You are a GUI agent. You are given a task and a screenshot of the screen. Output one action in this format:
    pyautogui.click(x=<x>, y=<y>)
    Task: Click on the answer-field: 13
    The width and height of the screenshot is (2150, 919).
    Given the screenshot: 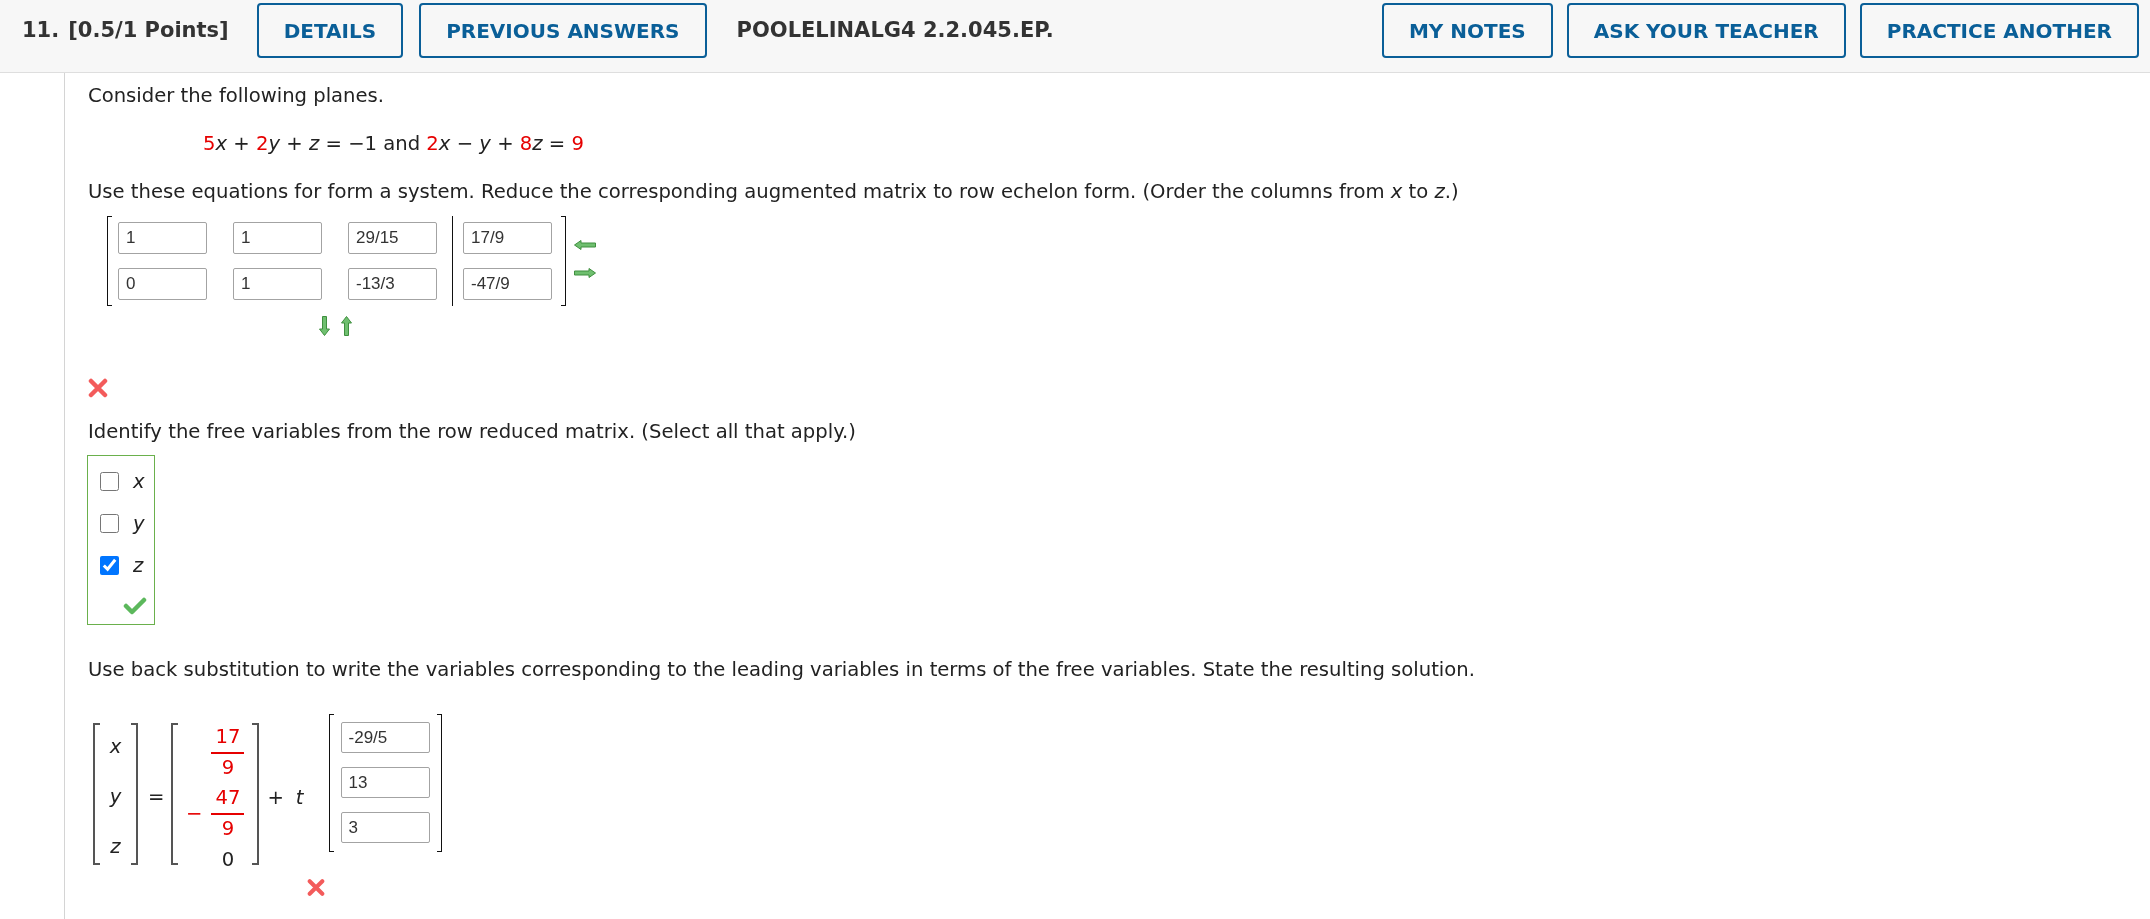 What is the action you would take?
    pyautogui.click(x=385, y=782)
    